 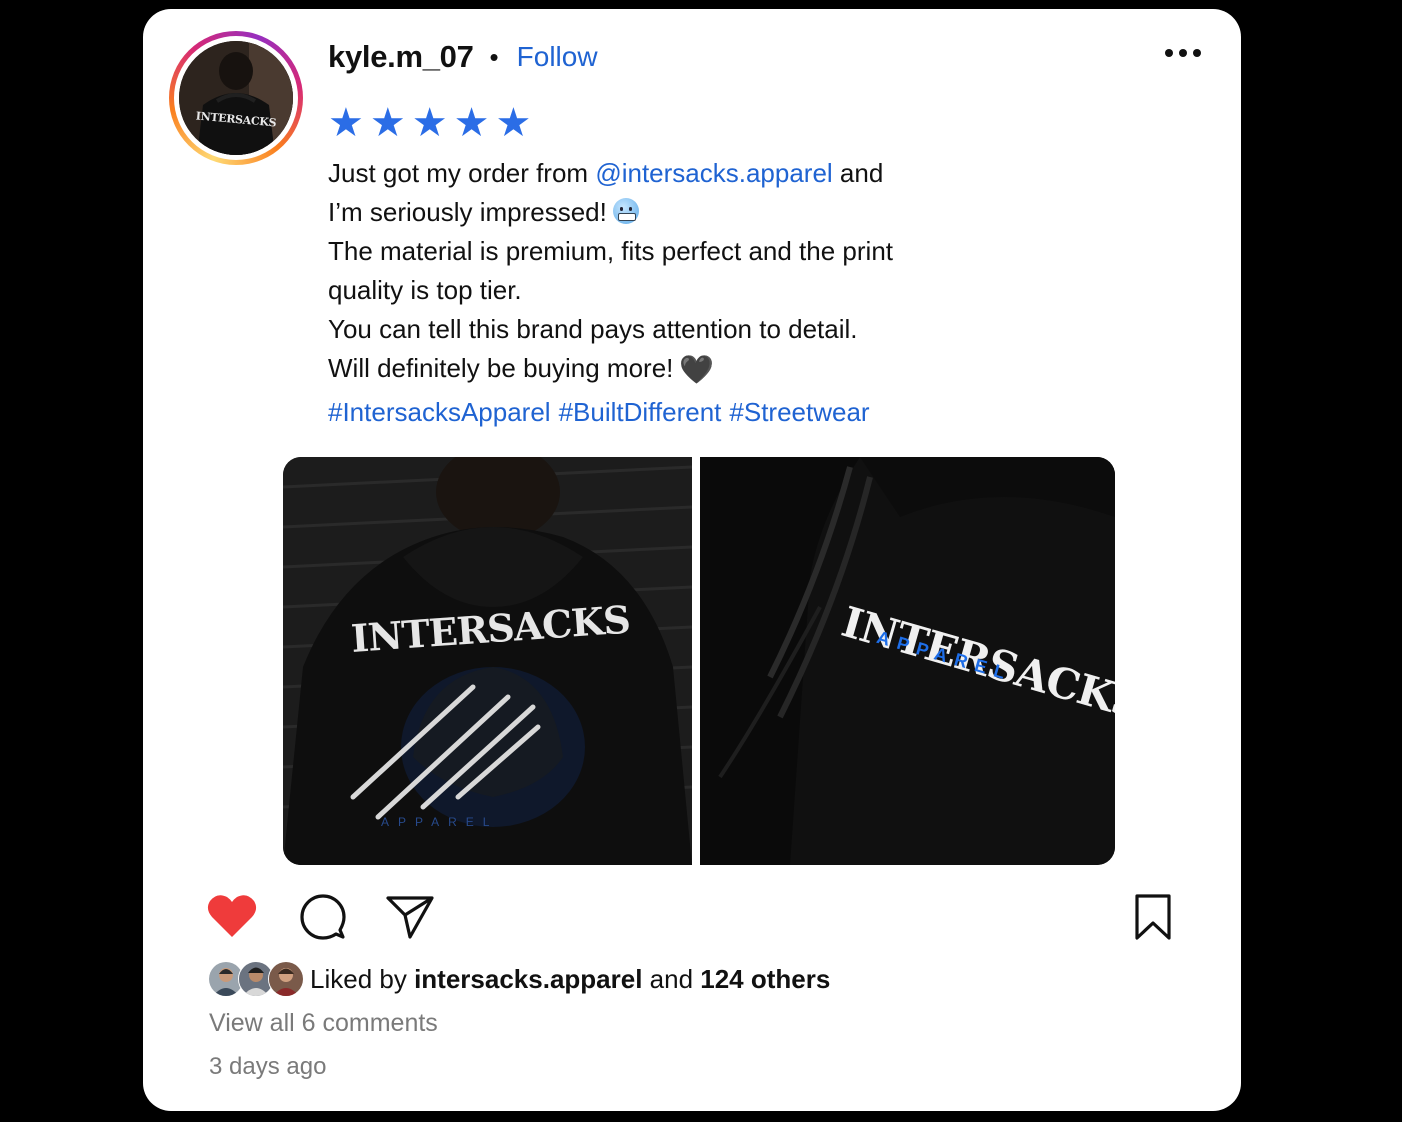 I want to click on like-button, so click(x=232, y=916).